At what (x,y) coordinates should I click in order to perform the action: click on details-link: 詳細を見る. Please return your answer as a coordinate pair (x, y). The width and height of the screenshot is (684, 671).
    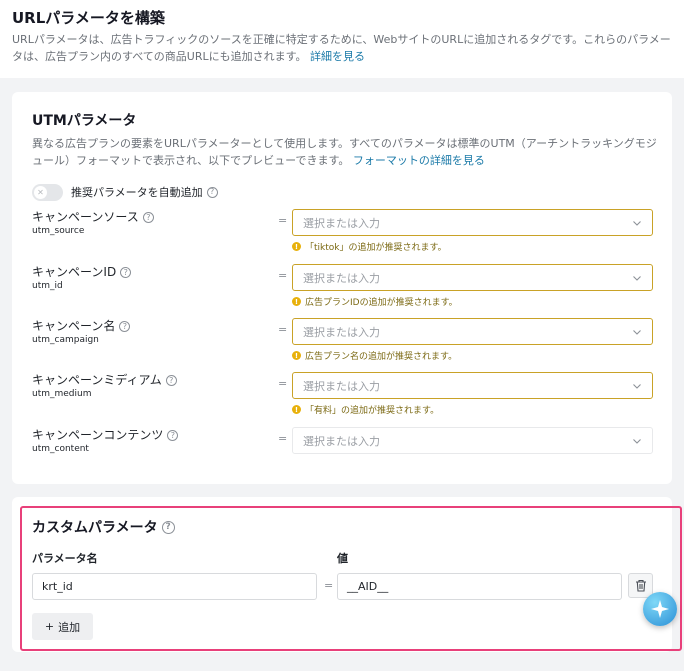
    Looking at the image, I should click on (337, 56).